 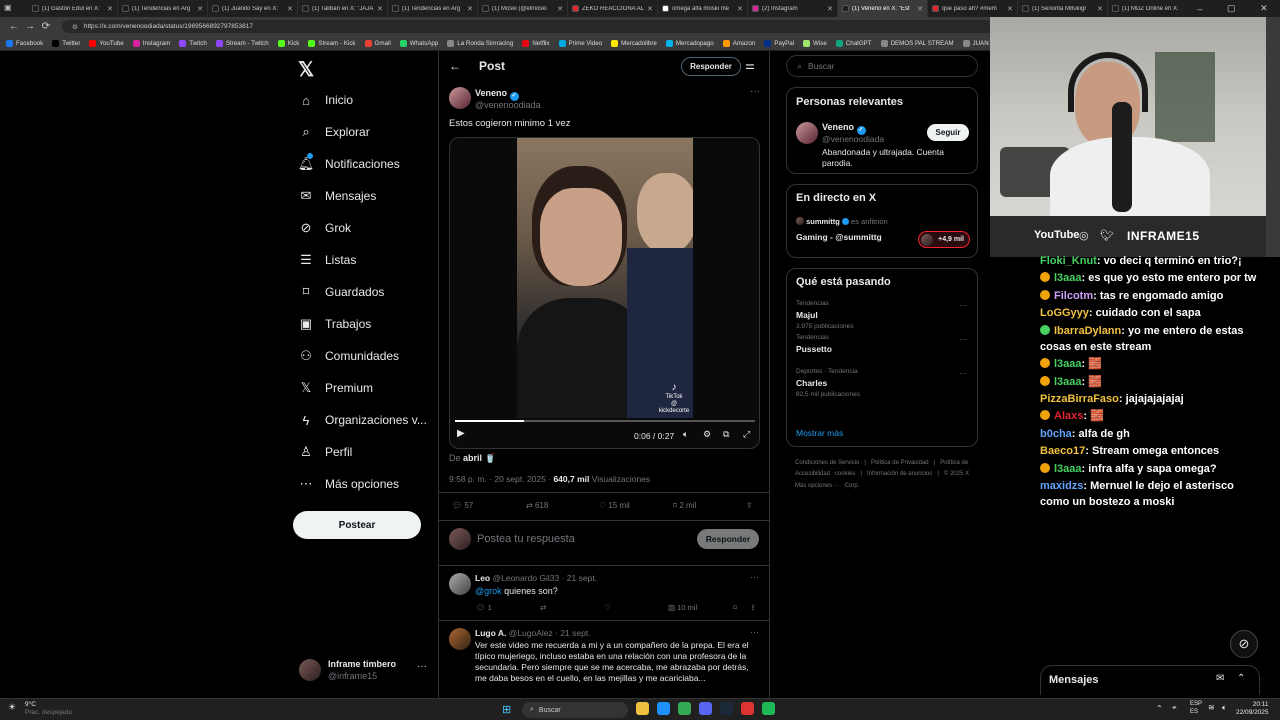 I want to click on browser-tab: que paso ah? #mem ✕, so click(x=973, y=8).